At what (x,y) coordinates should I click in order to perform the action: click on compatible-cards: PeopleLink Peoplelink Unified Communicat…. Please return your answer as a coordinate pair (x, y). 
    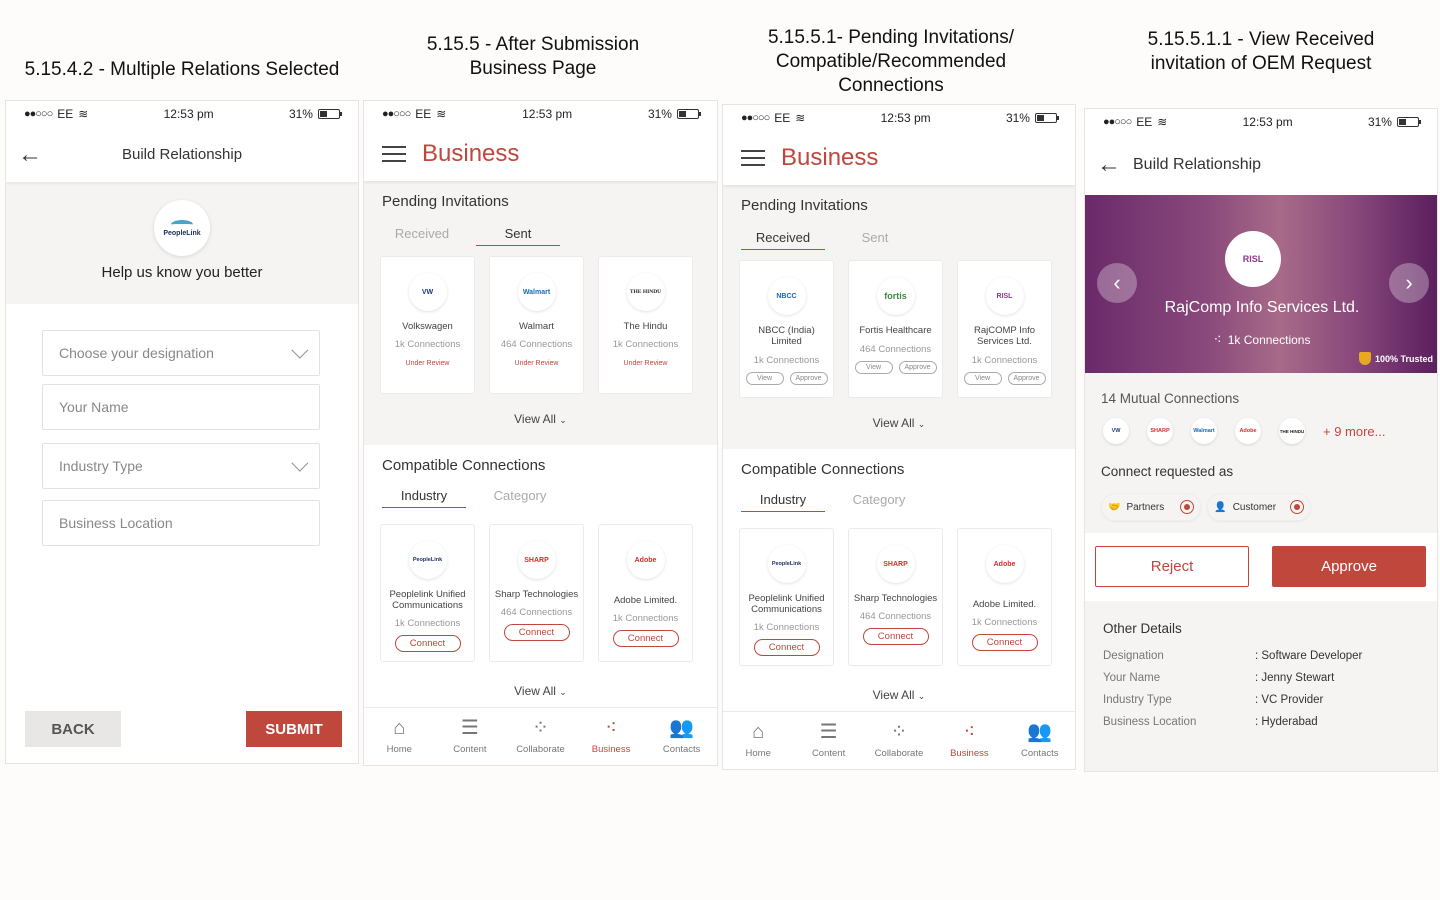
    Looking at the image, I should click on (540, 593).